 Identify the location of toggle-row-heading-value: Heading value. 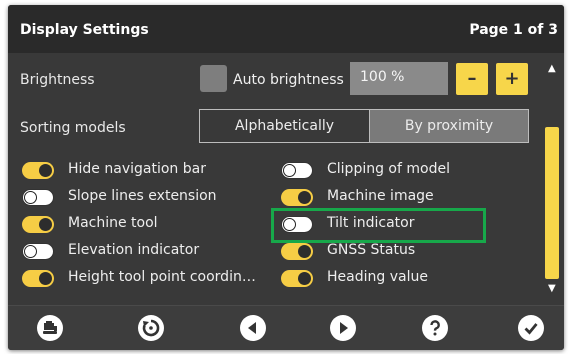
(406, 279).